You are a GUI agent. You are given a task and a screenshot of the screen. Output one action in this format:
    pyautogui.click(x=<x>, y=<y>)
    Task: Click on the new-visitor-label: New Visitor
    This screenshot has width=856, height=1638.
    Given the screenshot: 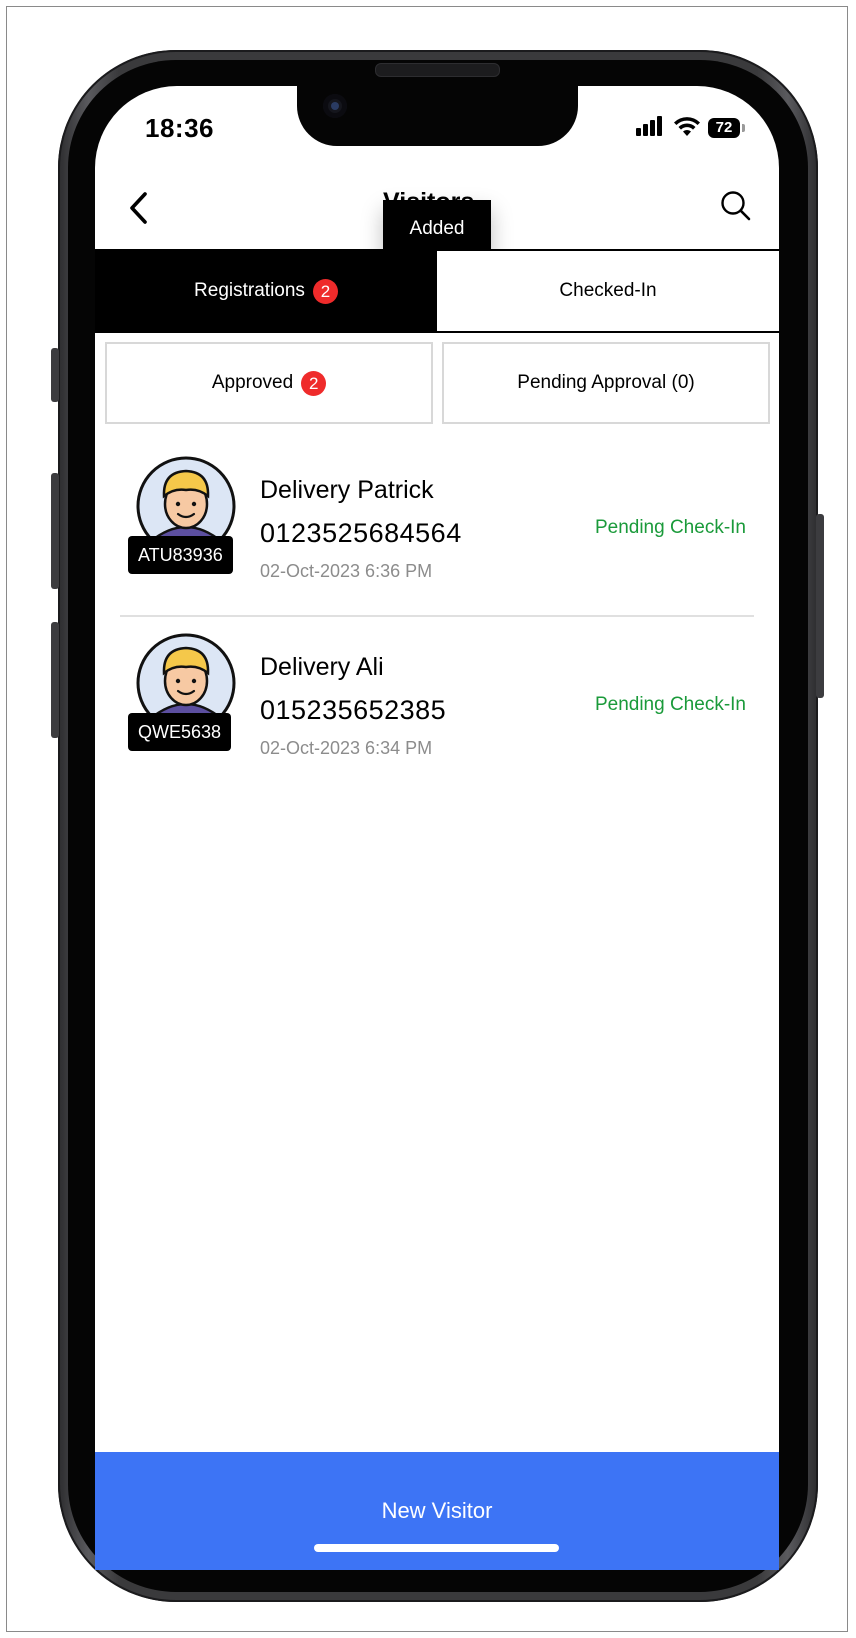 What is the action you would take?
    pyautogui.click(x=437, y=1510)
    